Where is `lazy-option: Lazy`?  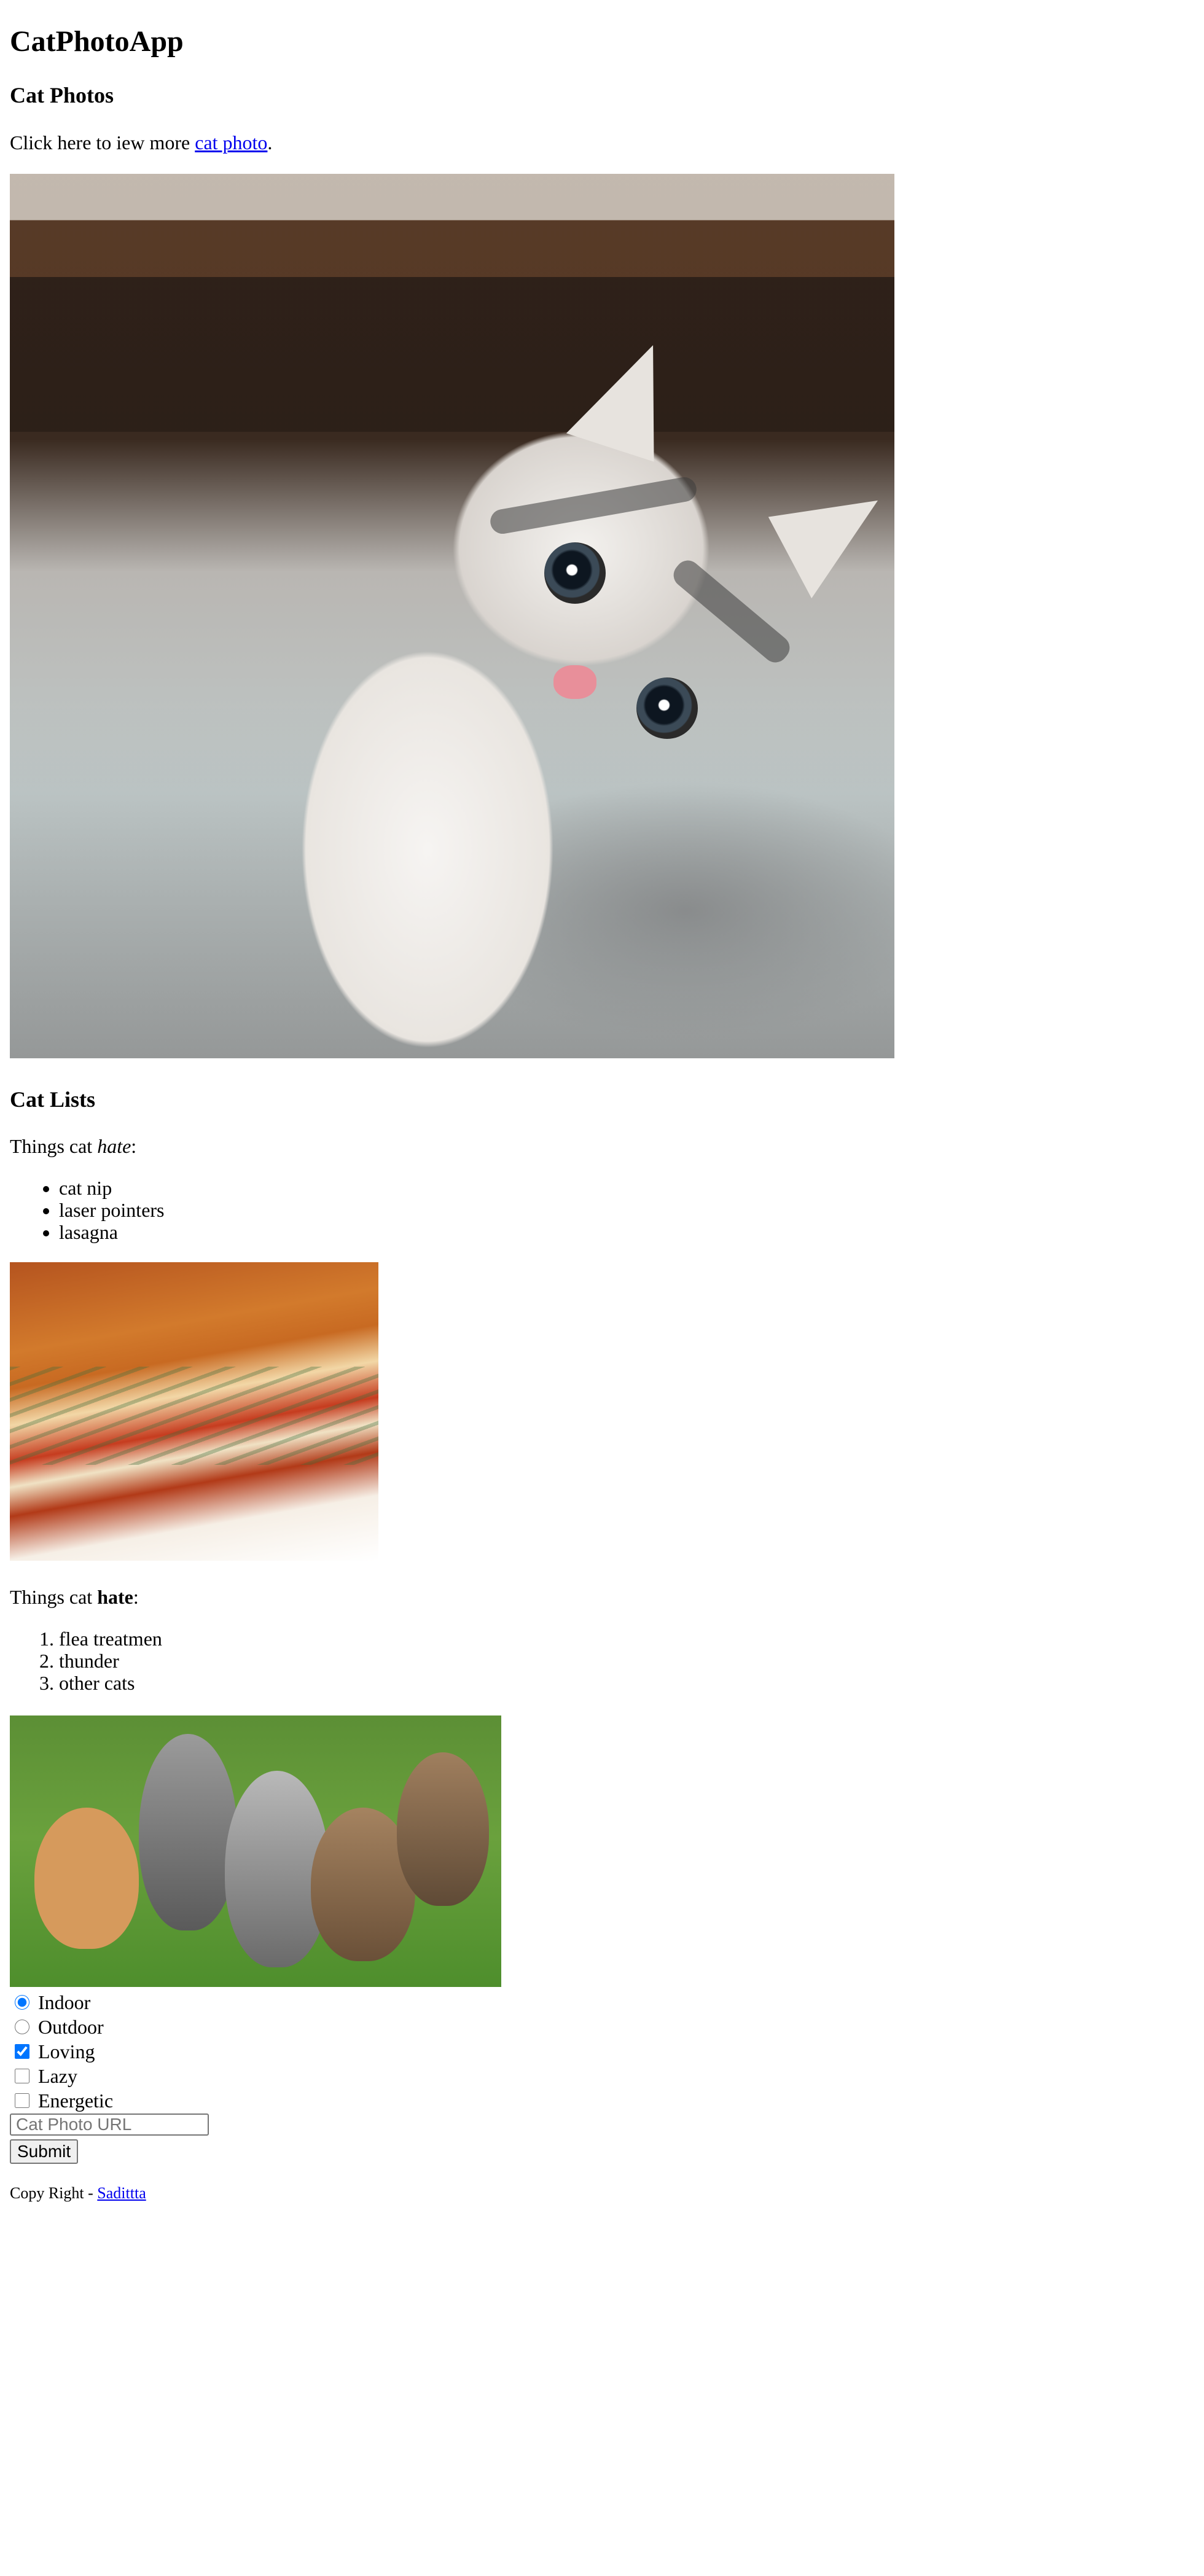
lazy-option: Lazy is located at coordinates (43, 2076).